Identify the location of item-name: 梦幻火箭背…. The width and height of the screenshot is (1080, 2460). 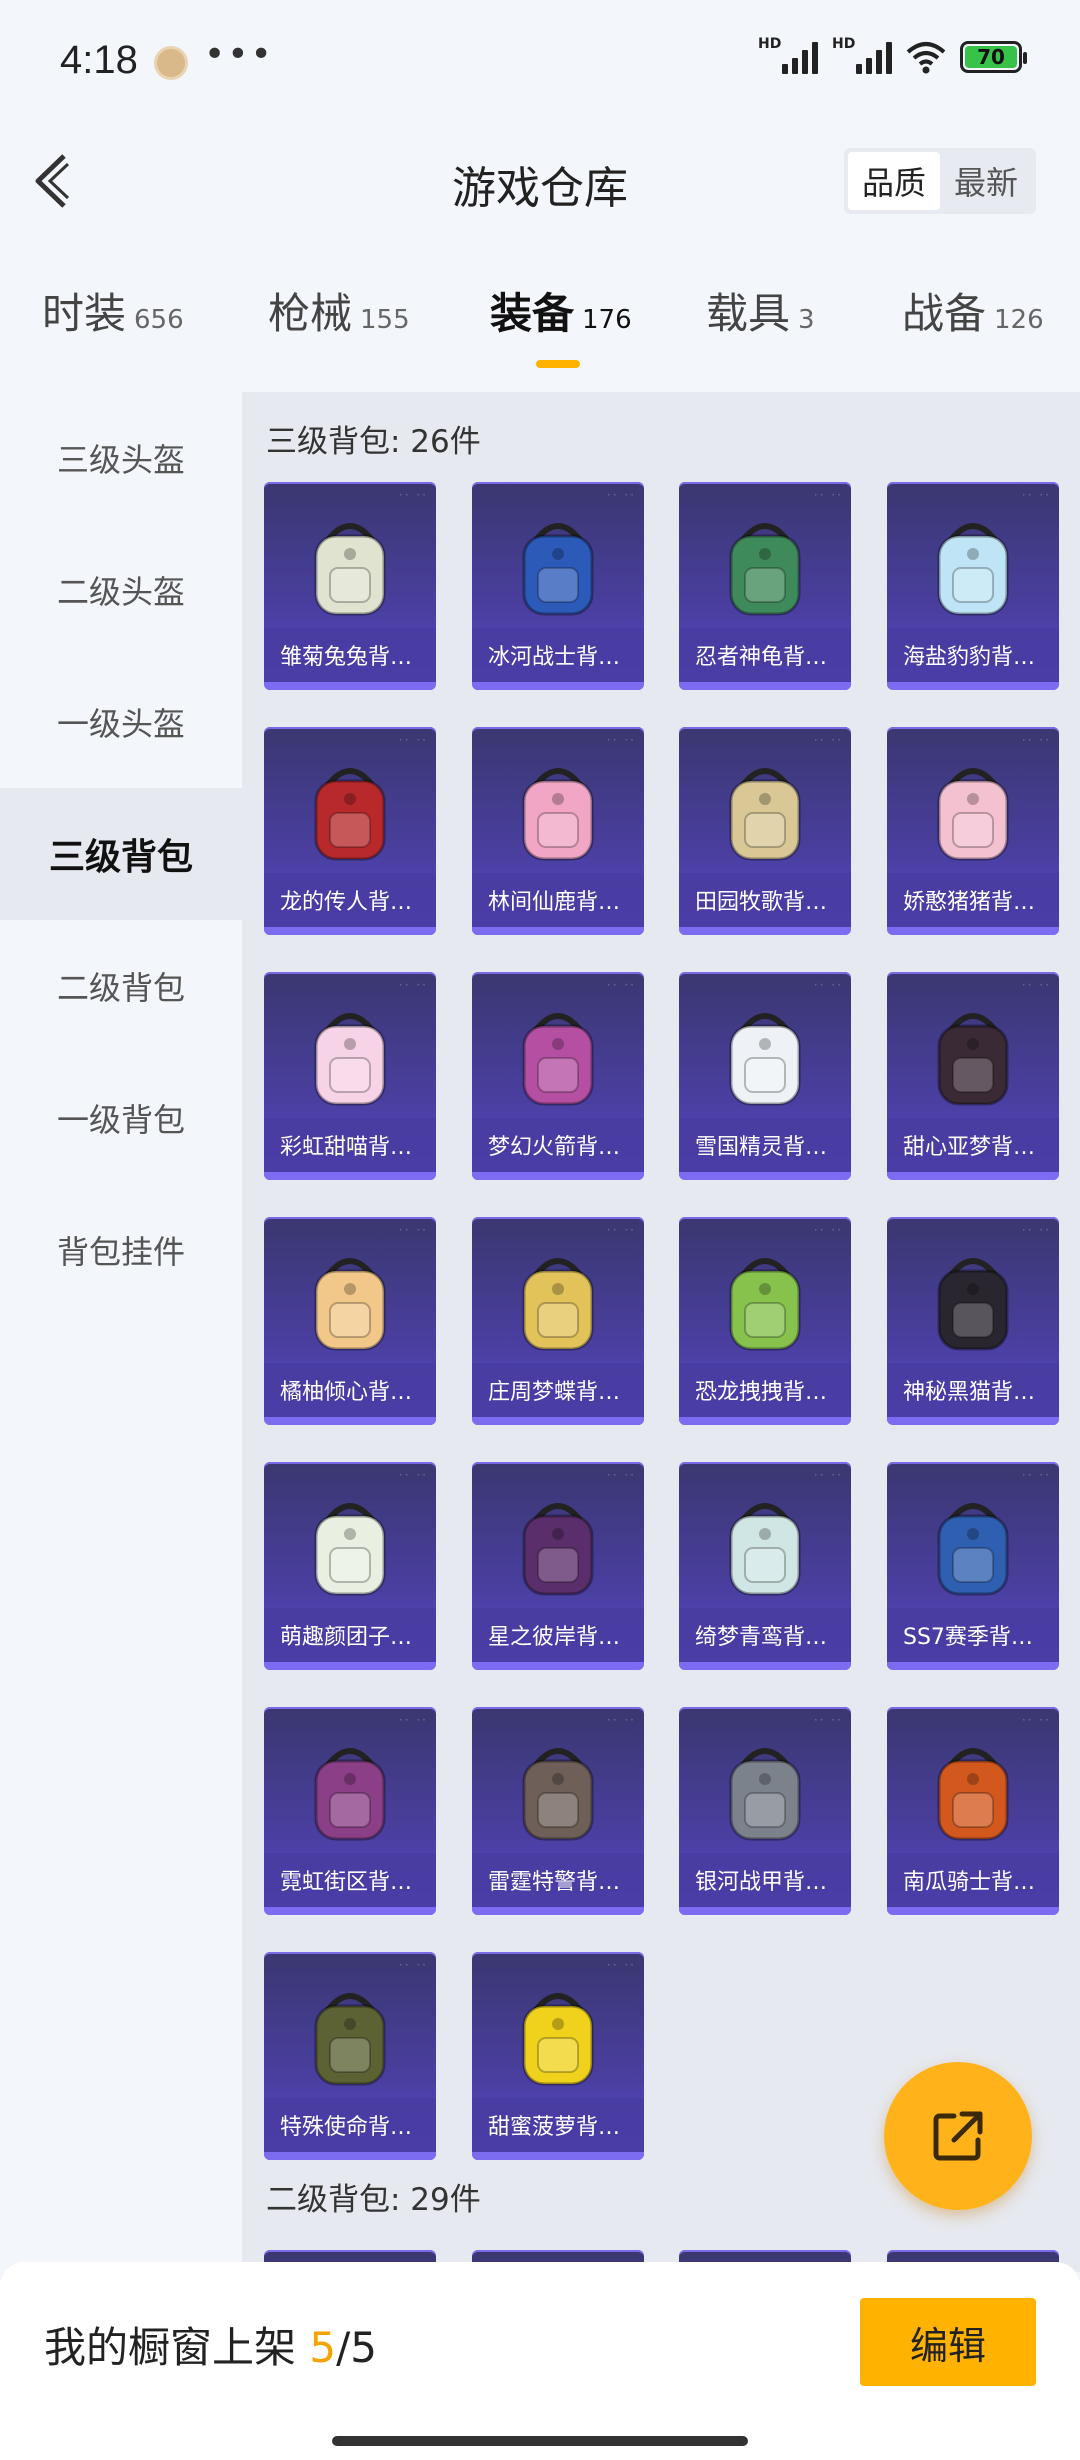
(558, 1145).